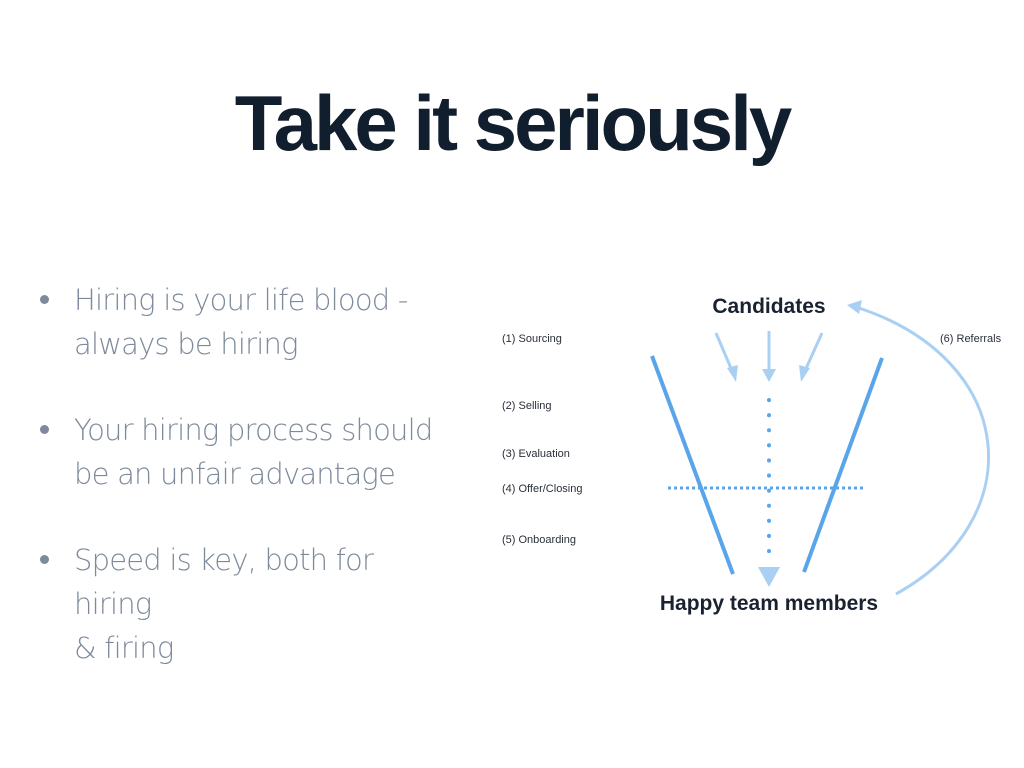 This screenshot has height=768, width=1024. What do you see at coordinates (813, 353) in the screenshot?
I see `incoming-arrow-right` at bounding box center [813, 353].